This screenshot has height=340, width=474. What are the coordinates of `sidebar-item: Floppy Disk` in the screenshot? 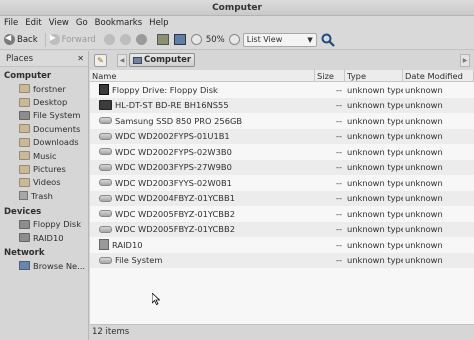 It's located at (44, 224).